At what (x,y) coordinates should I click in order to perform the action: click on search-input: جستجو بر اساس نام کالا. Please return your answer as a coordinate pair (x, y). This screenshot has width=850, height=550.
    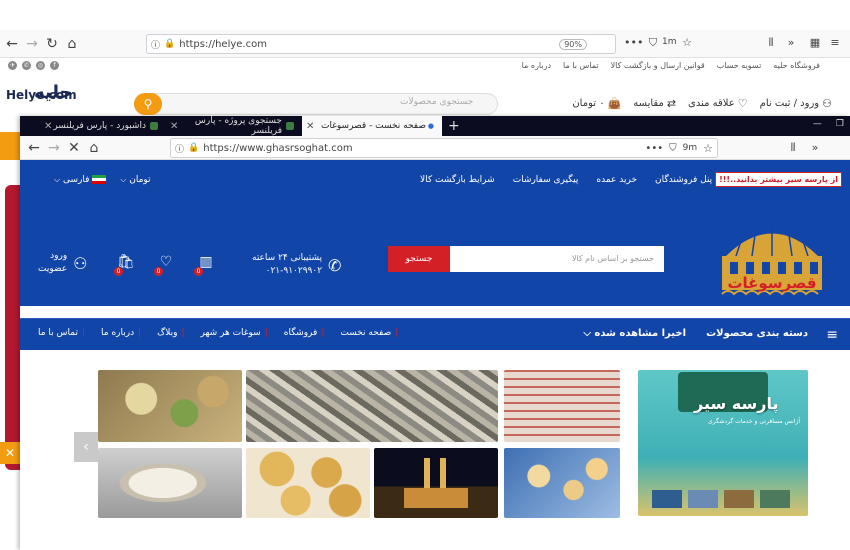
    Looking at the image, I should click on (557, 259).